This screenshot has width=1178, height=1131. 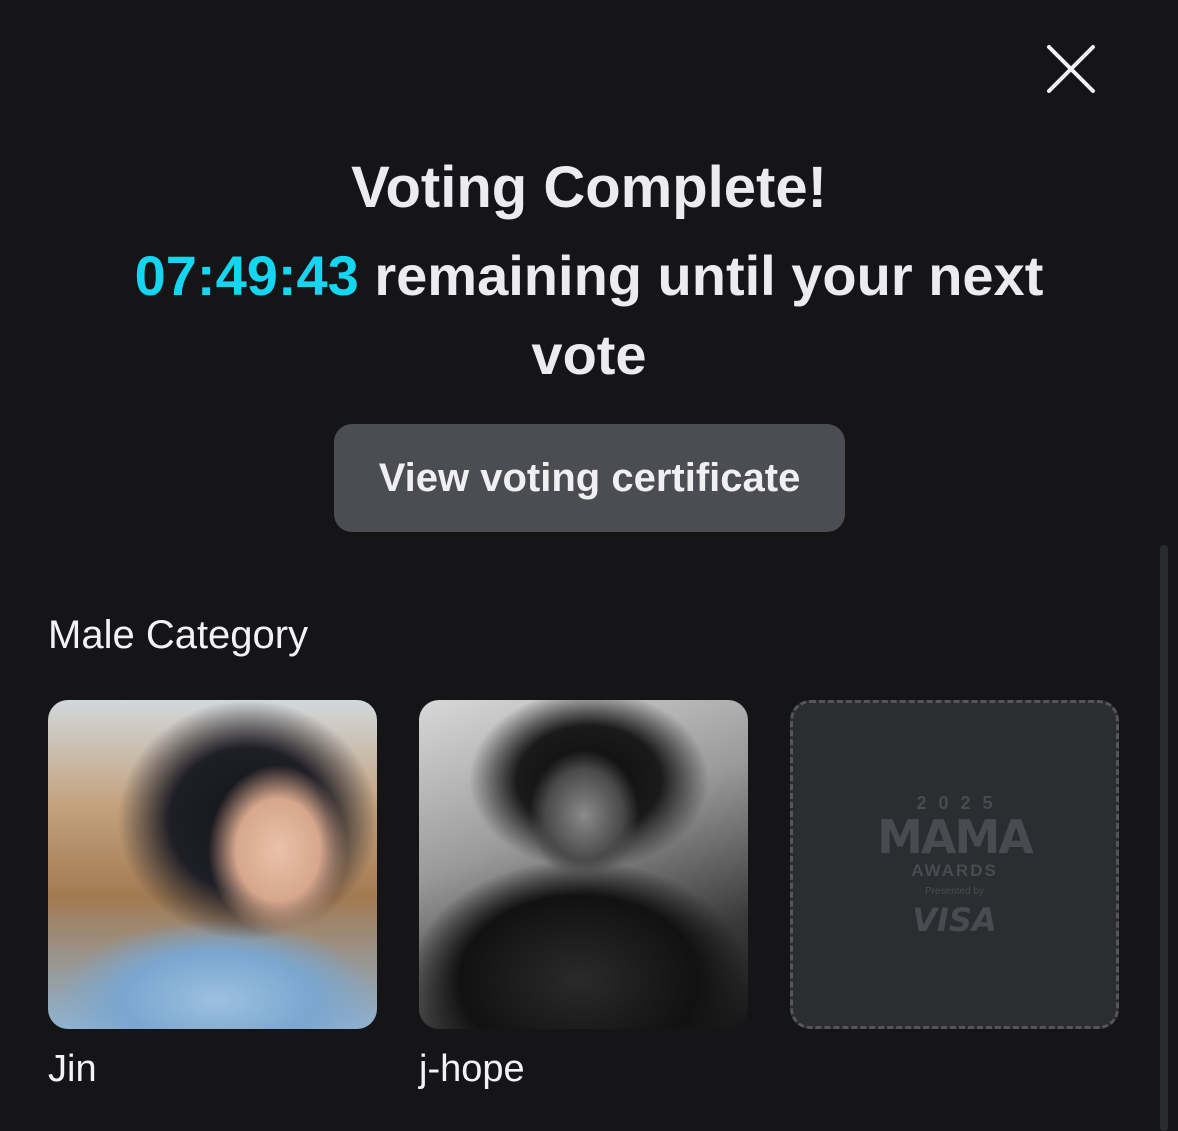 I want to click on logo-presented-by: Presented by, so click(x=954, y=891).